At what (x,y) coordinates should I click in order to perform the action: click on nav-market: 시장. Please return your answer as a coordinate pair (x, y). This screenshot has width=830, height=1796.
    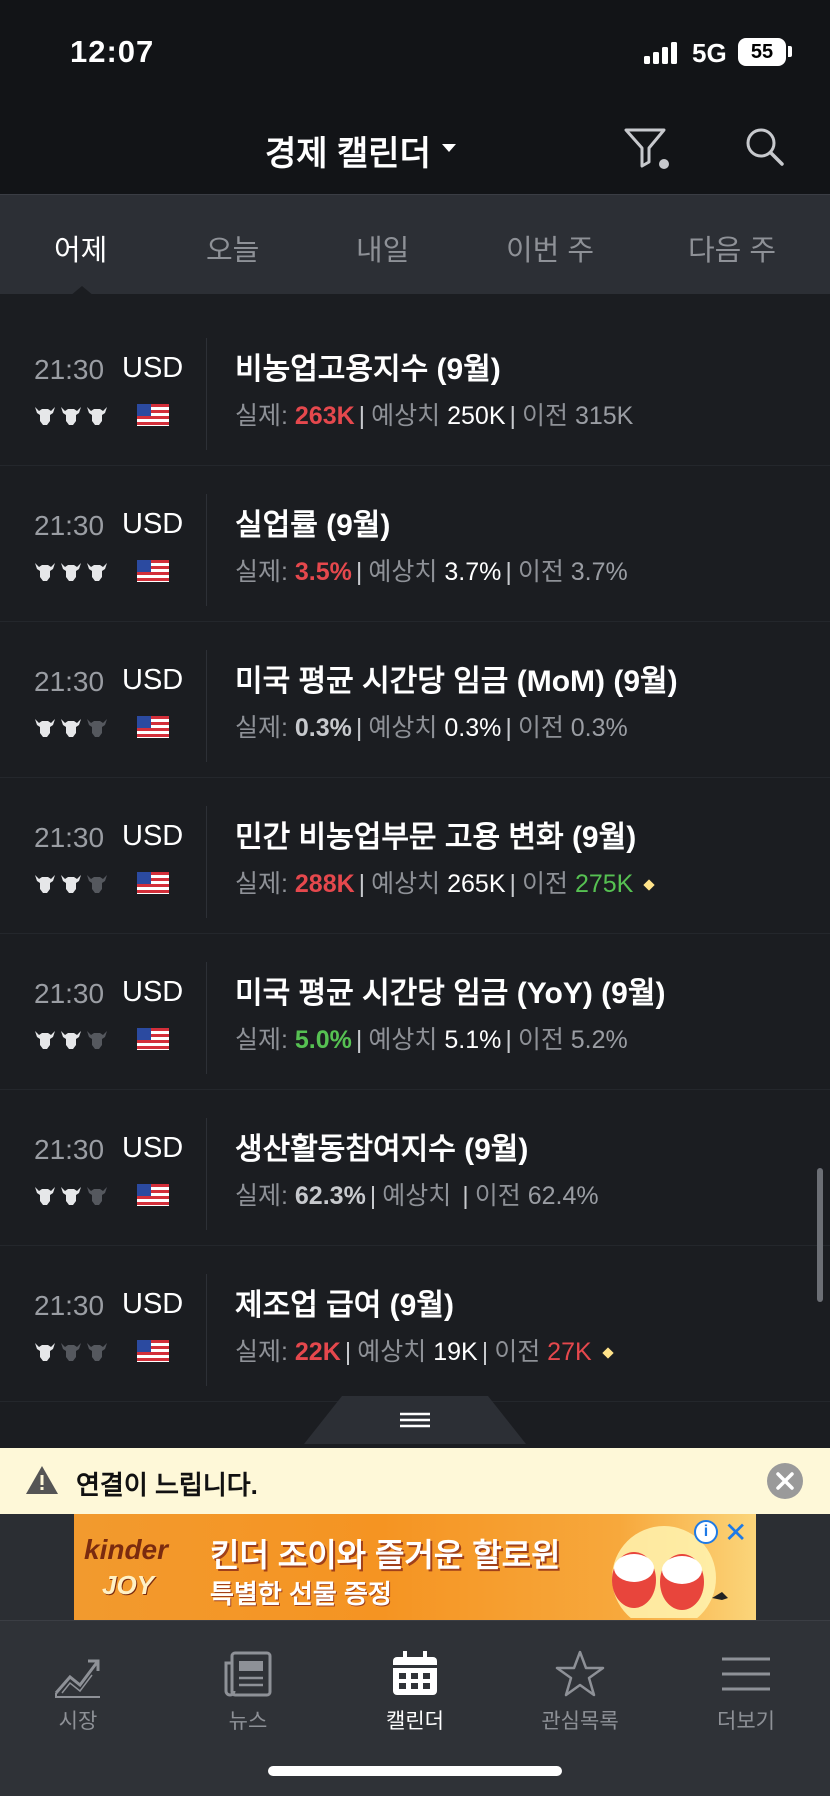
    Looking at the image, I should click on (78, 1683).